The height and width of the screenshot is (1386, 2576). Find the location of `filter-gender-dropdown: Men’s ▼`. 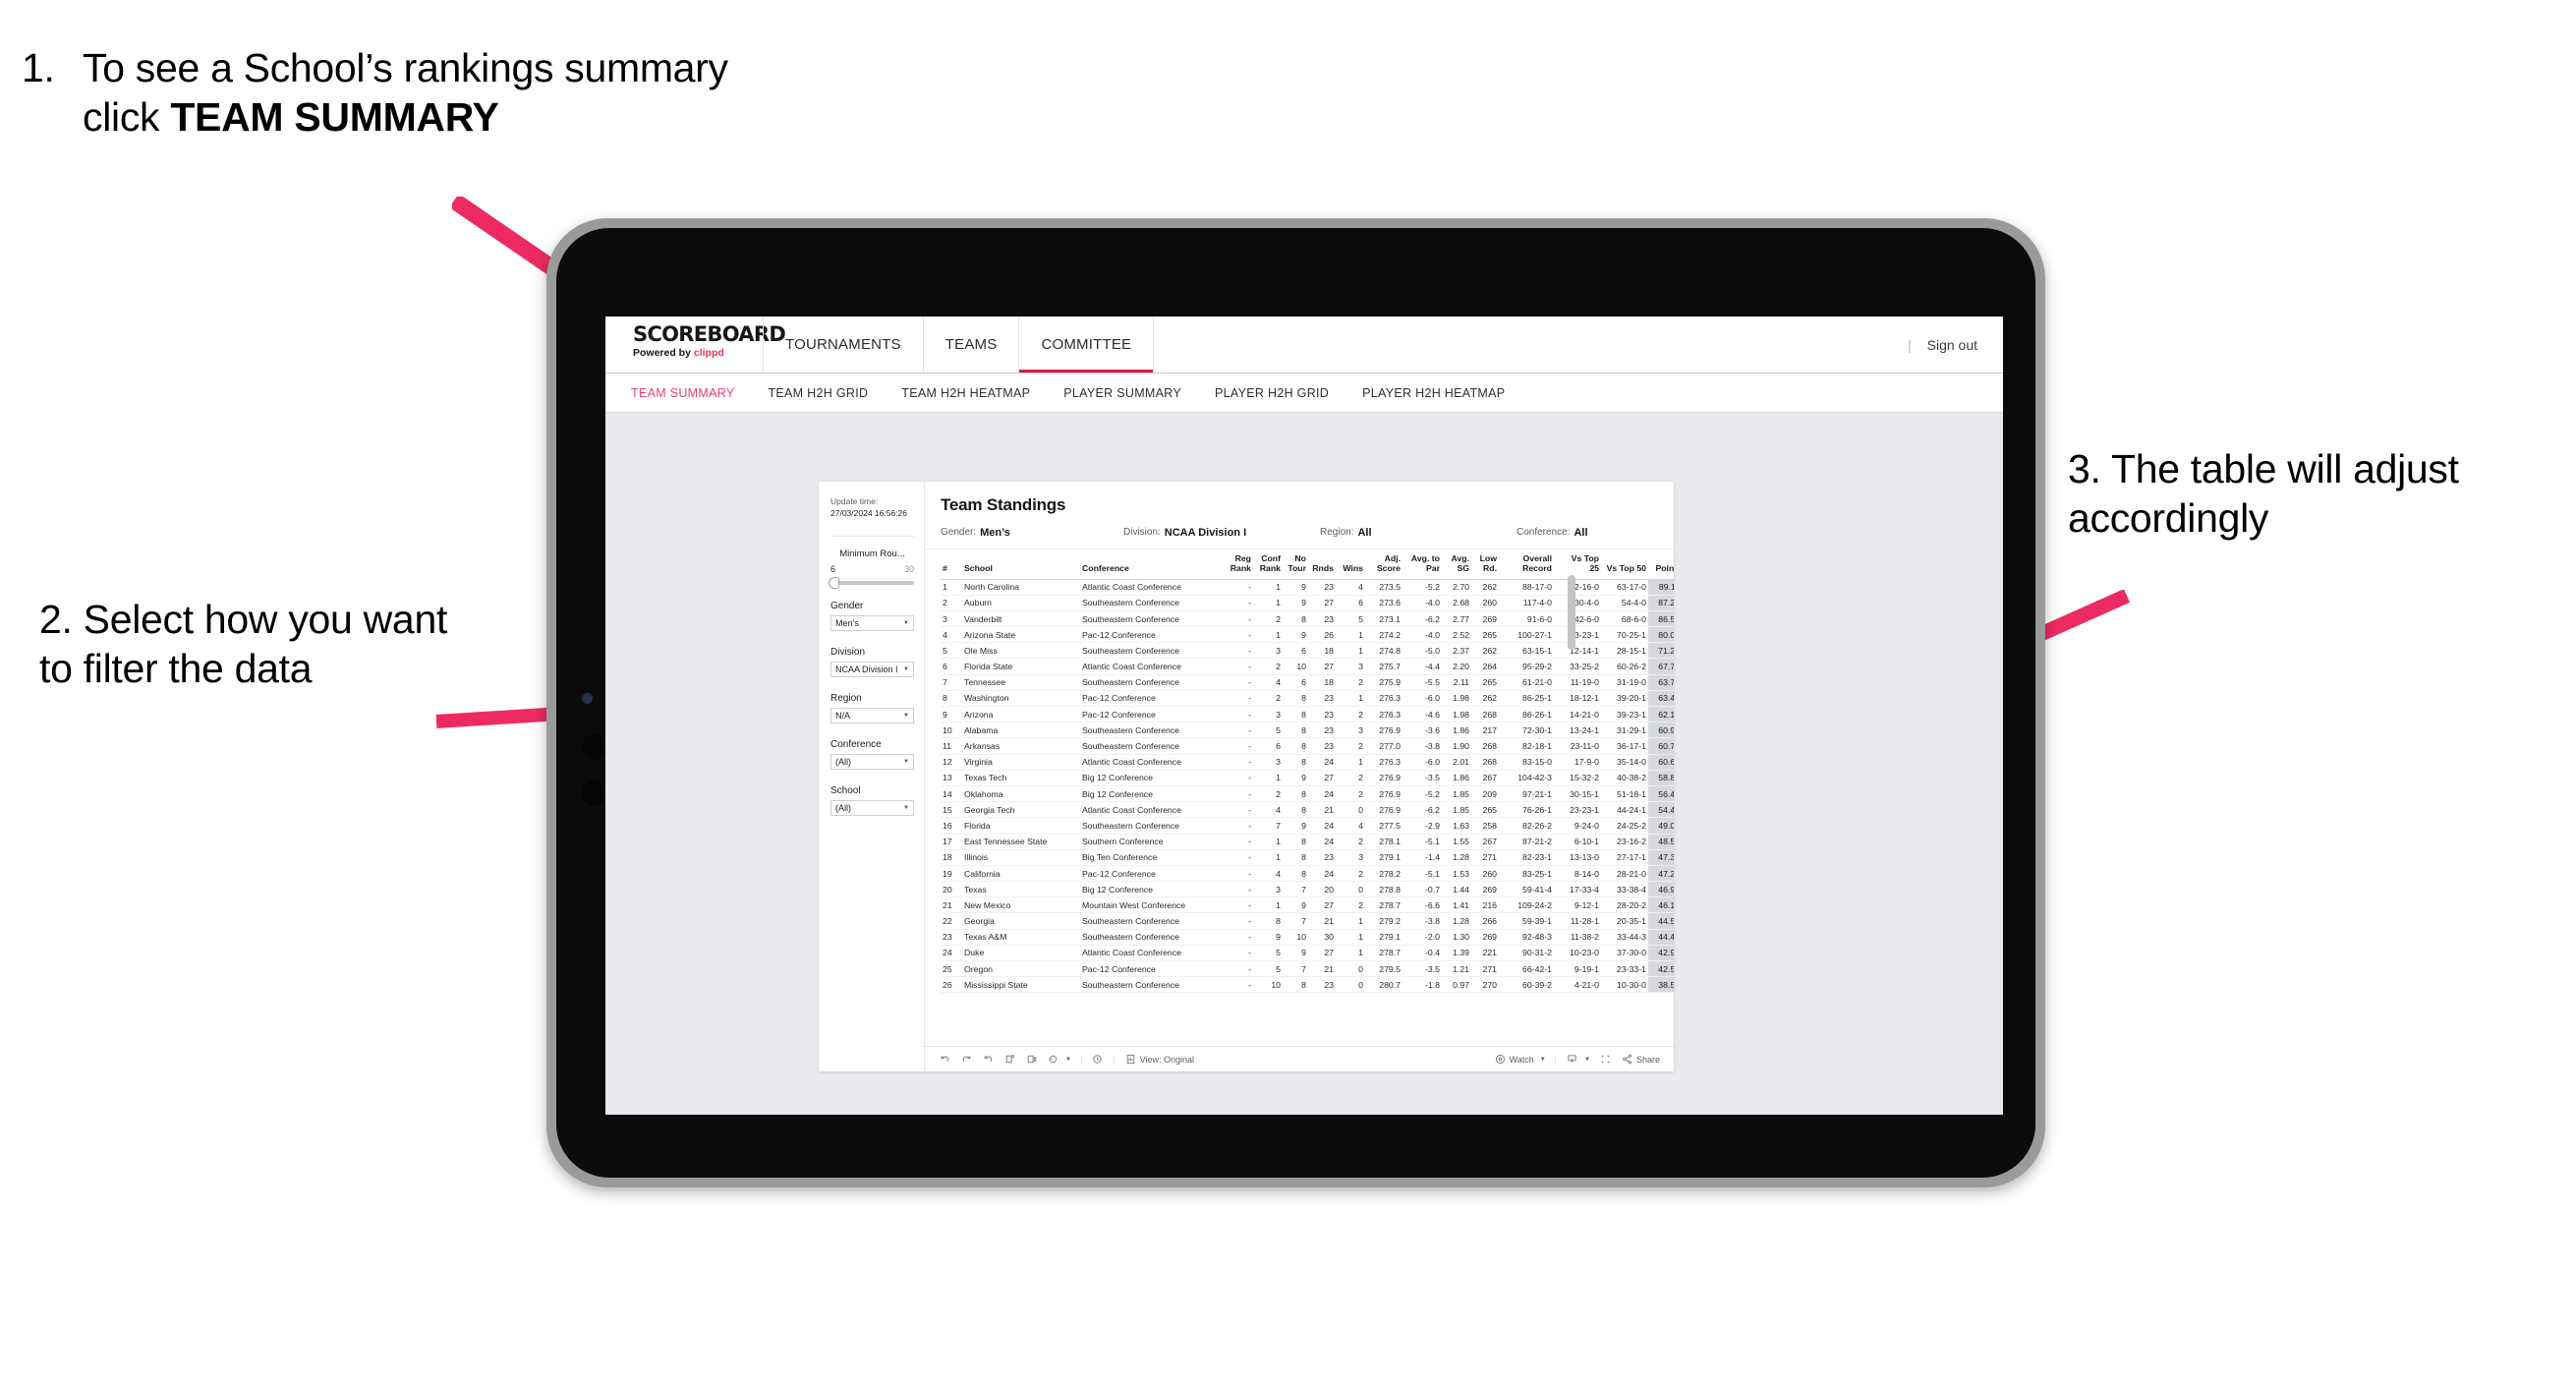

filter-gender-dropdown: Men’s ▼ is located at coordinates (872, 622).